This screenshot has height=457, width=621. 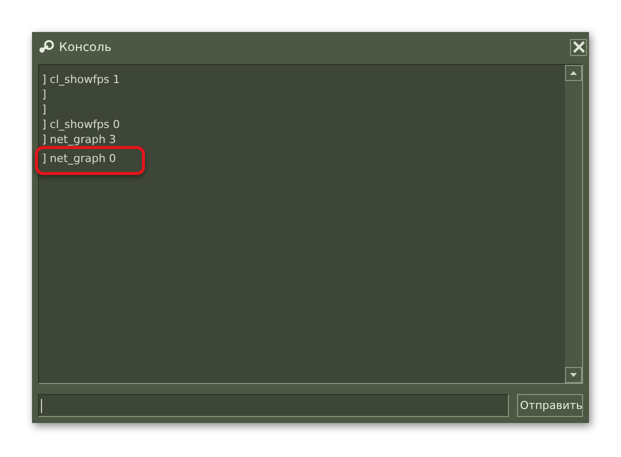 What do you see at coordinates (273, 405) in the screenshot?
I see `command-input` at bounding box center [273, 405].